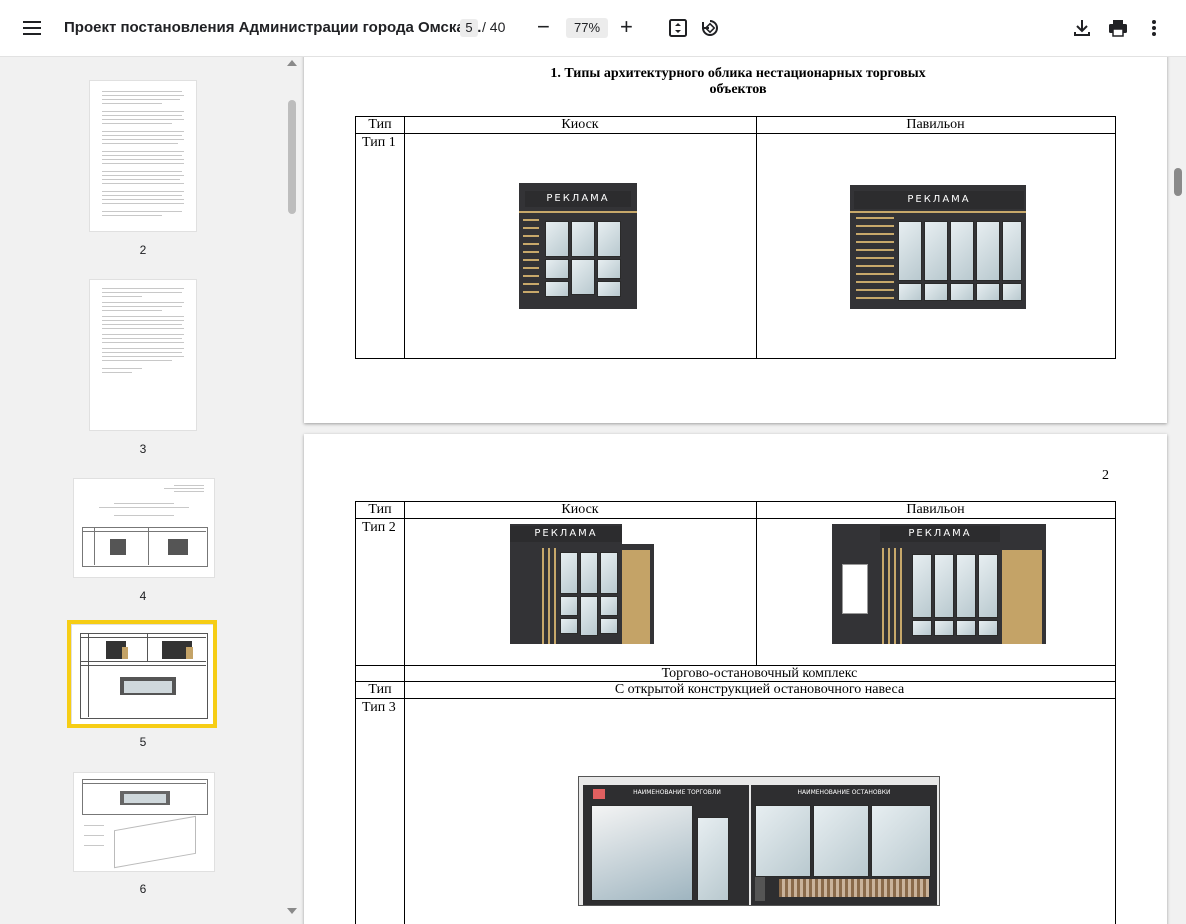 The width and height of the screenshot is (1186, 924). I want to click on stop-name-sign: НАИМЕНОВАНИЕ ОСТАНОВКИ, so click(844, 793).